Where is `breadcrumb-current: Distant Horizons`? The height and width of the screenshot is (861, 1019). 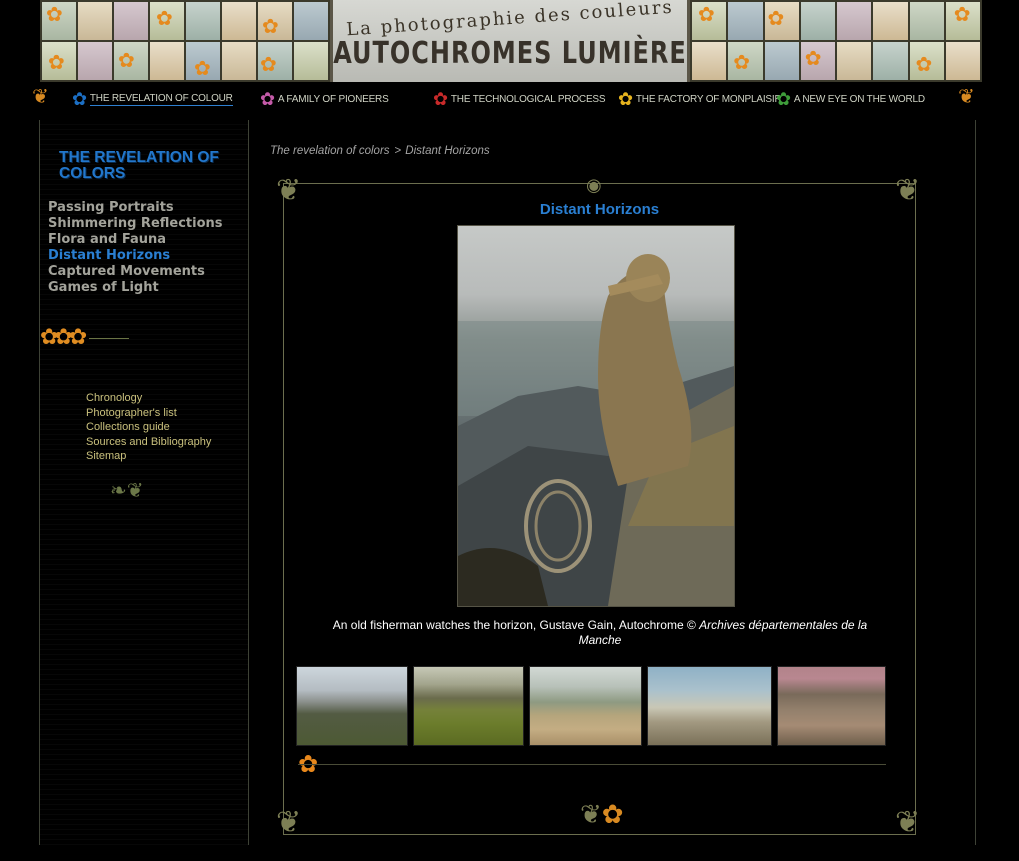
breadcrumb-current: Distant Horizons is located at coordinates (447, 151).